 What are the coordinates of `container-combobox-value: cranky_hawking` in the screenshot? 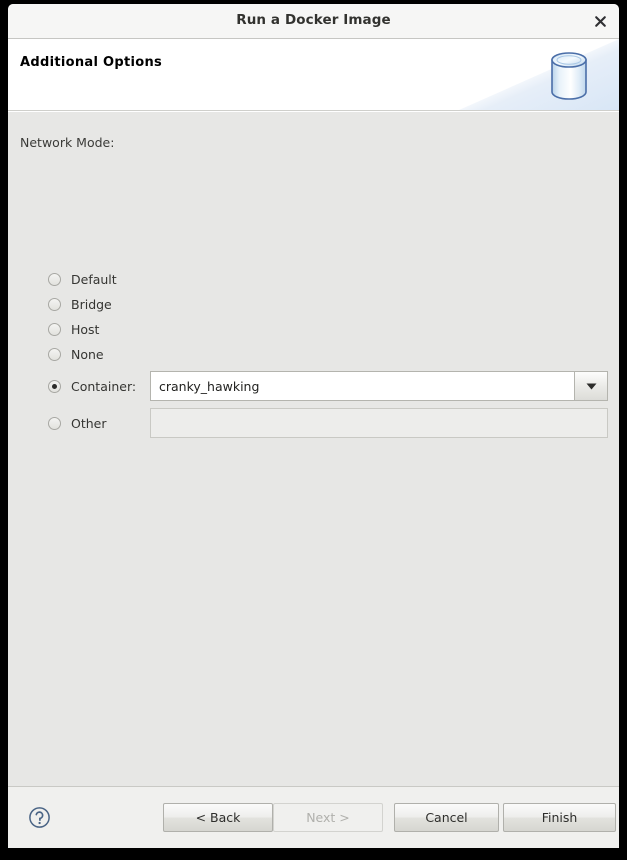 It's located at (362, 386).